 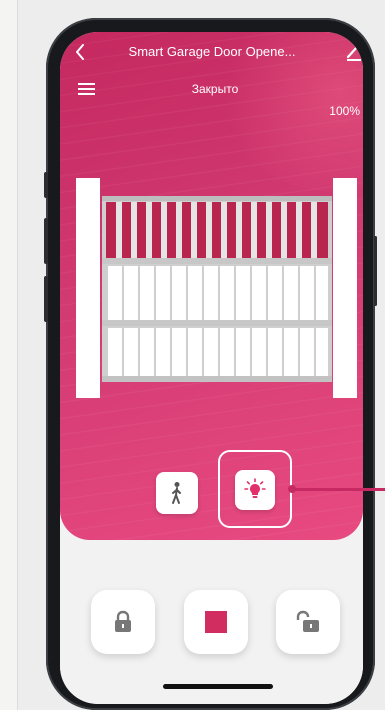 What do you see at coordinates (218, 352) in the screenshot?
I see `gate-lower-panels` at bounding box center [218, 352].